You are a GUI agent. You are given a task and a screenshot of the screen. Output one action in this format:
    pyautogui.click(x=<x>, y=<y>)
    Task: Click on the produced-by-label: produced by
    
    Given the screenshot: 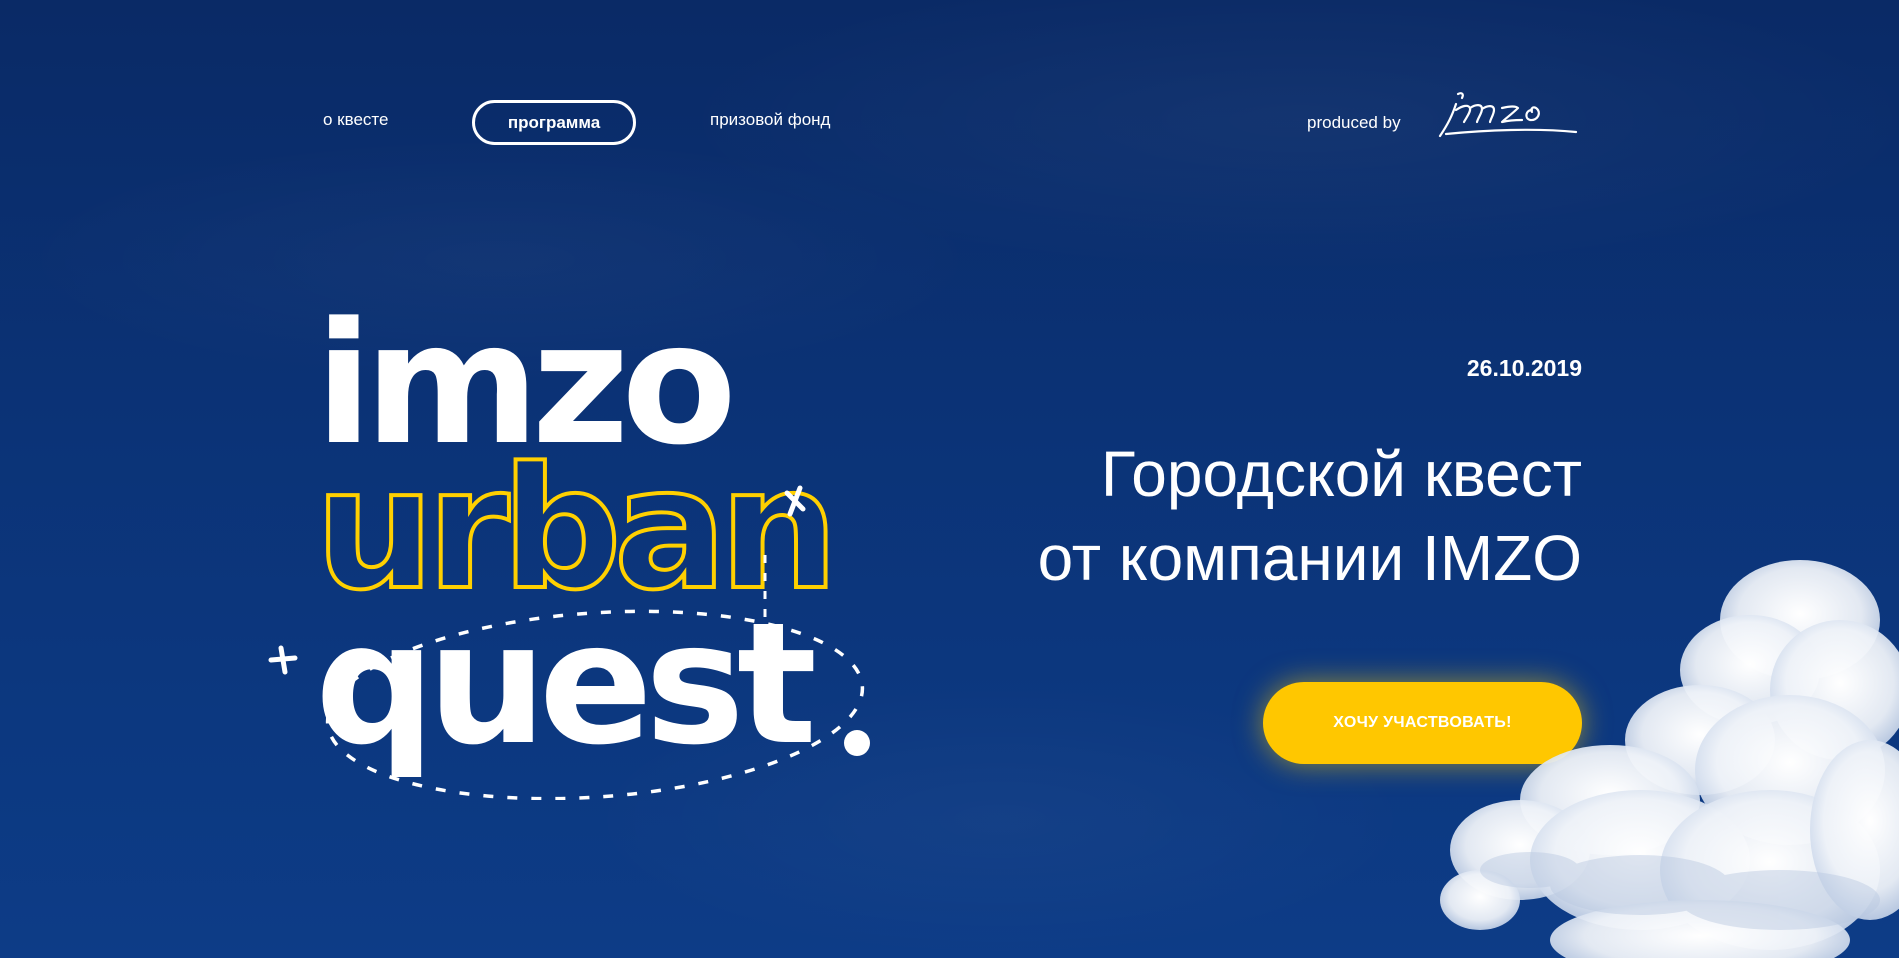 What is the action you would take?
    pyautogui.click(x=1354, y=122)
    